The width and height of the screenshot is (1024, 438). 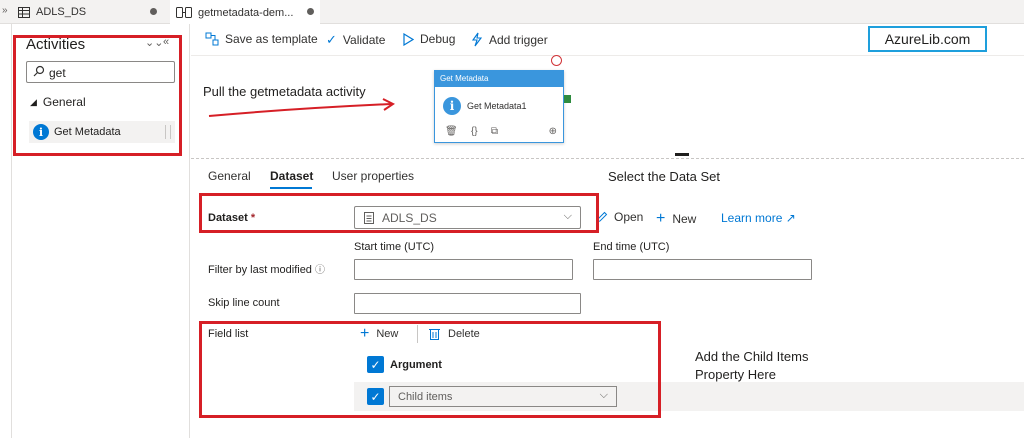 What do you see at coordinates (752, 218) in the screenshot?
I see `learn-more-label: Learn more` at bounding box center [752, 218].